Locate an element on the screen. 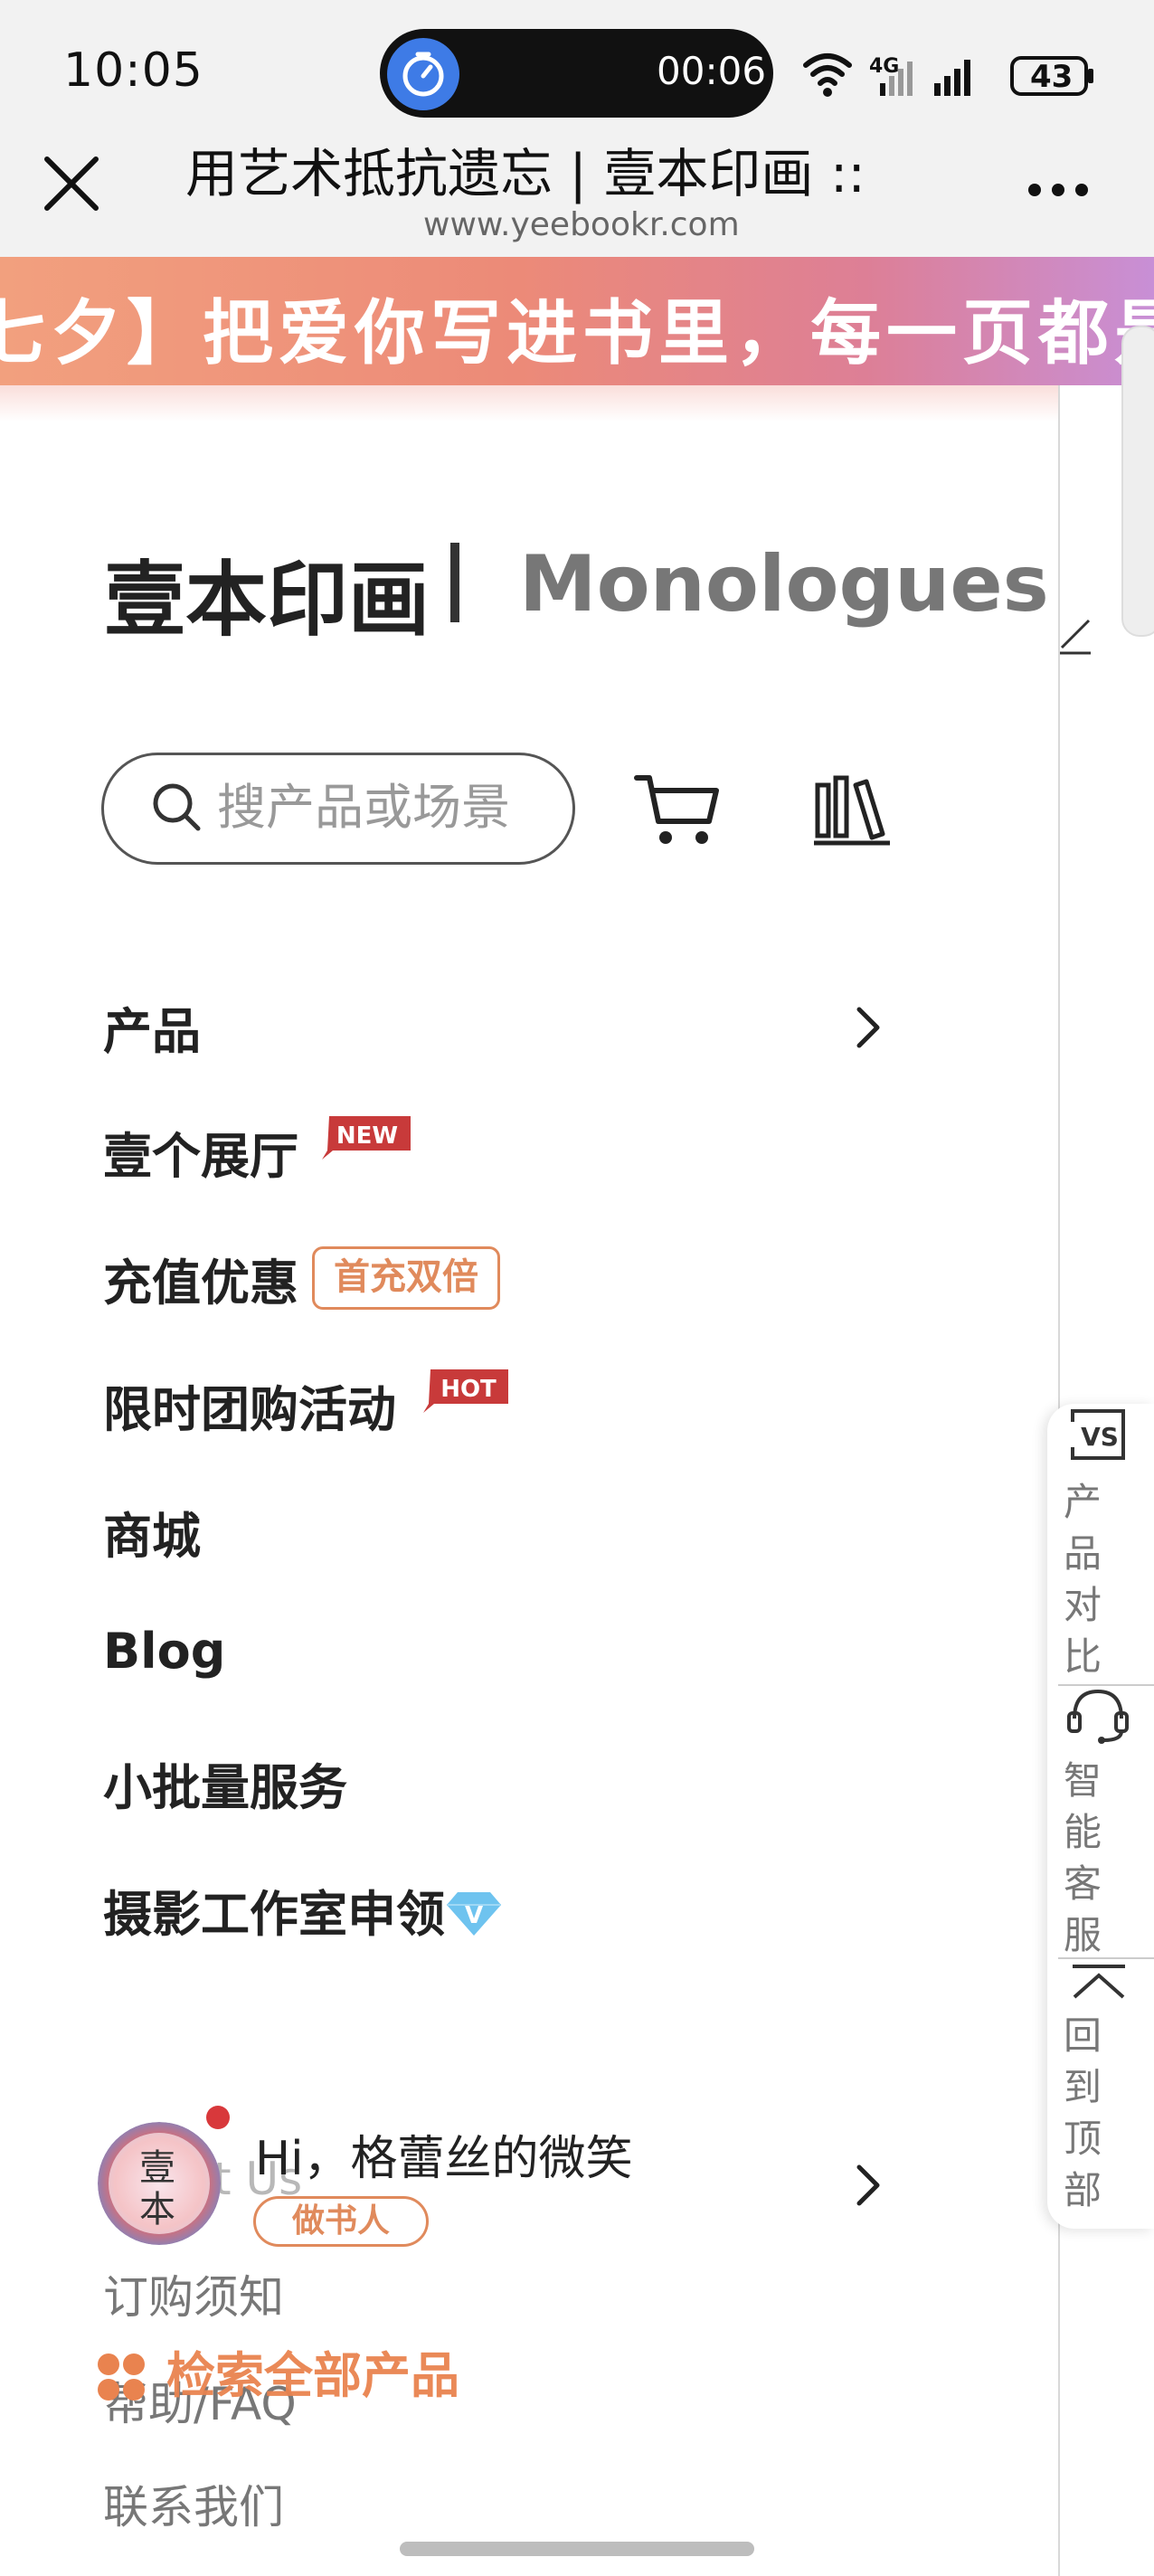 The height and width of the screenshot is (2576, 1154). avatar-text-line2: 本 is located at coordinates (157, 2210).